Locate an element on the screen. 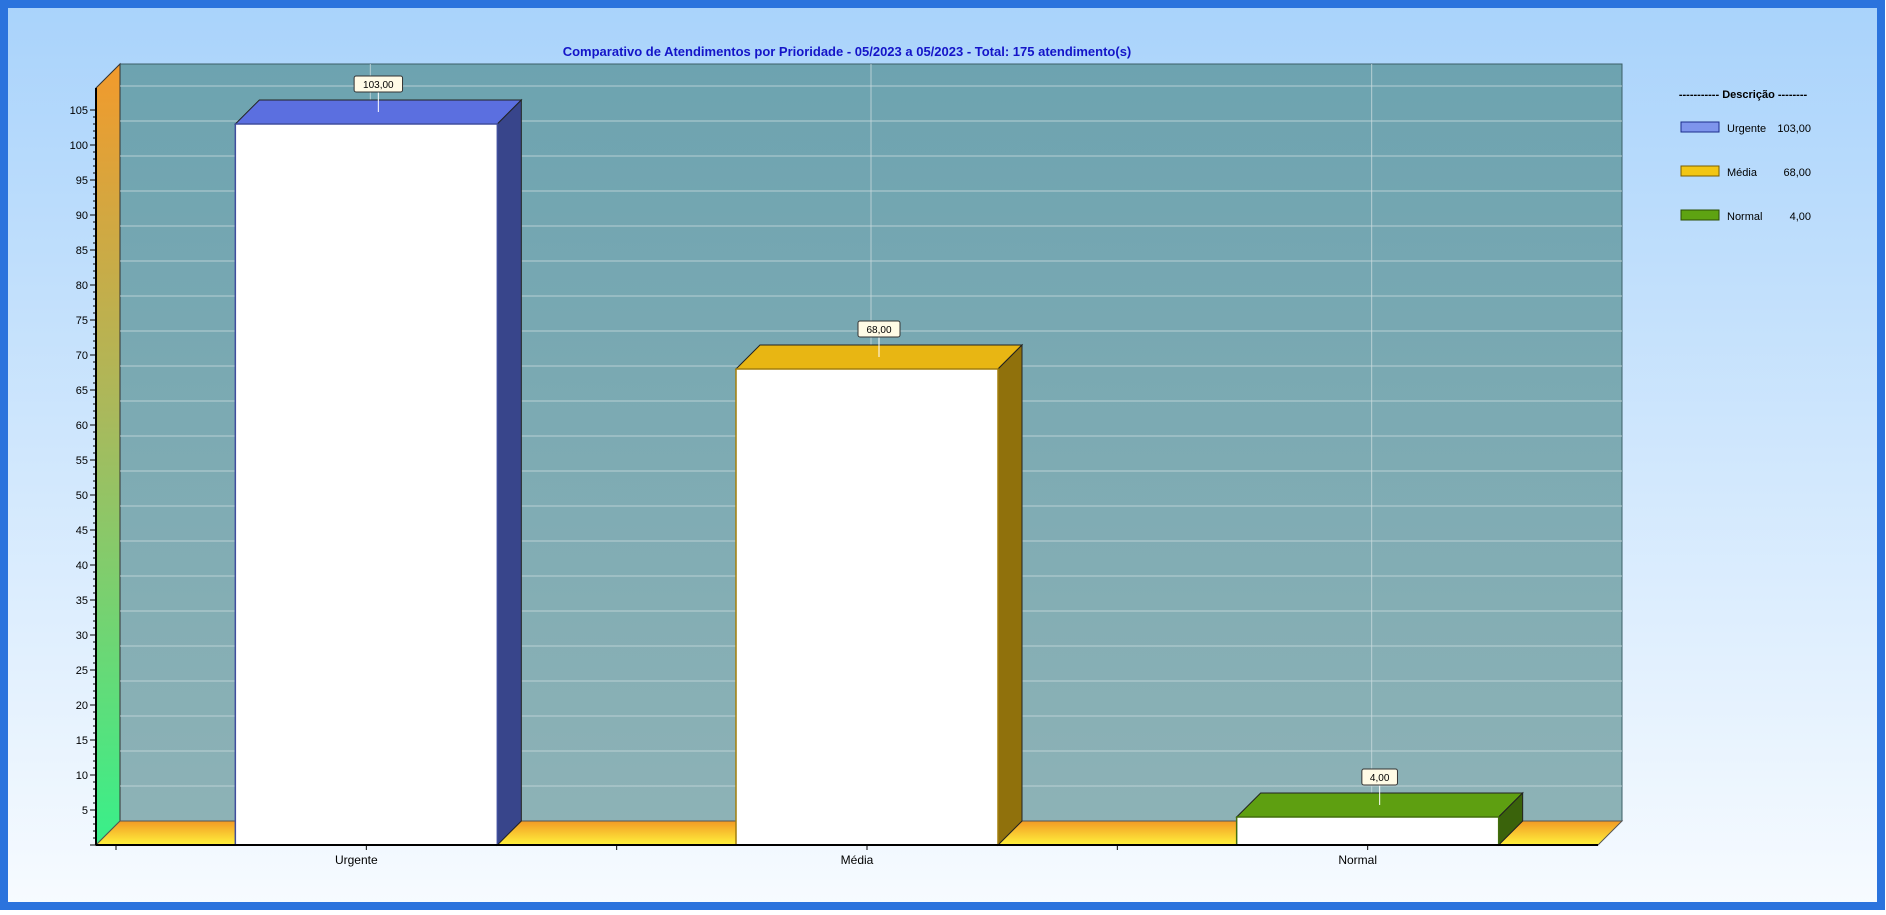  y-tick-label: 105 is located at coordinates (79, 111).